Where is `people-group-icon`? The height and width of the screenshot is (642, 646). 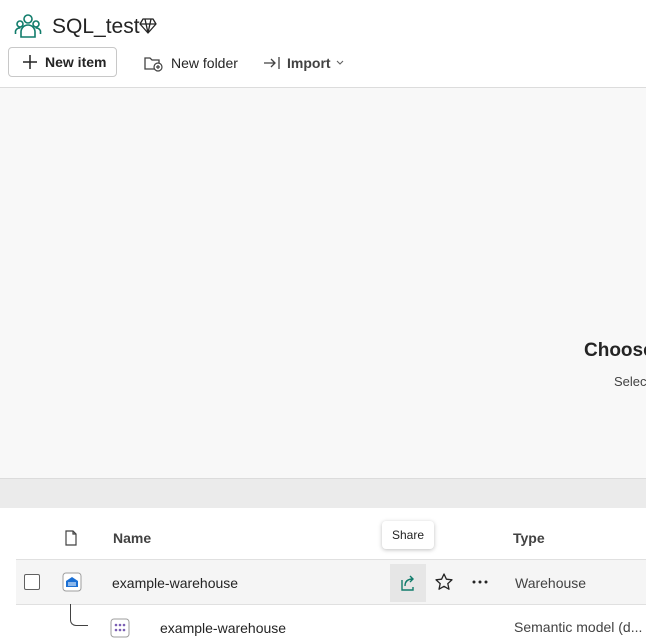
people-group-icon is located at coordinates (28, 26).